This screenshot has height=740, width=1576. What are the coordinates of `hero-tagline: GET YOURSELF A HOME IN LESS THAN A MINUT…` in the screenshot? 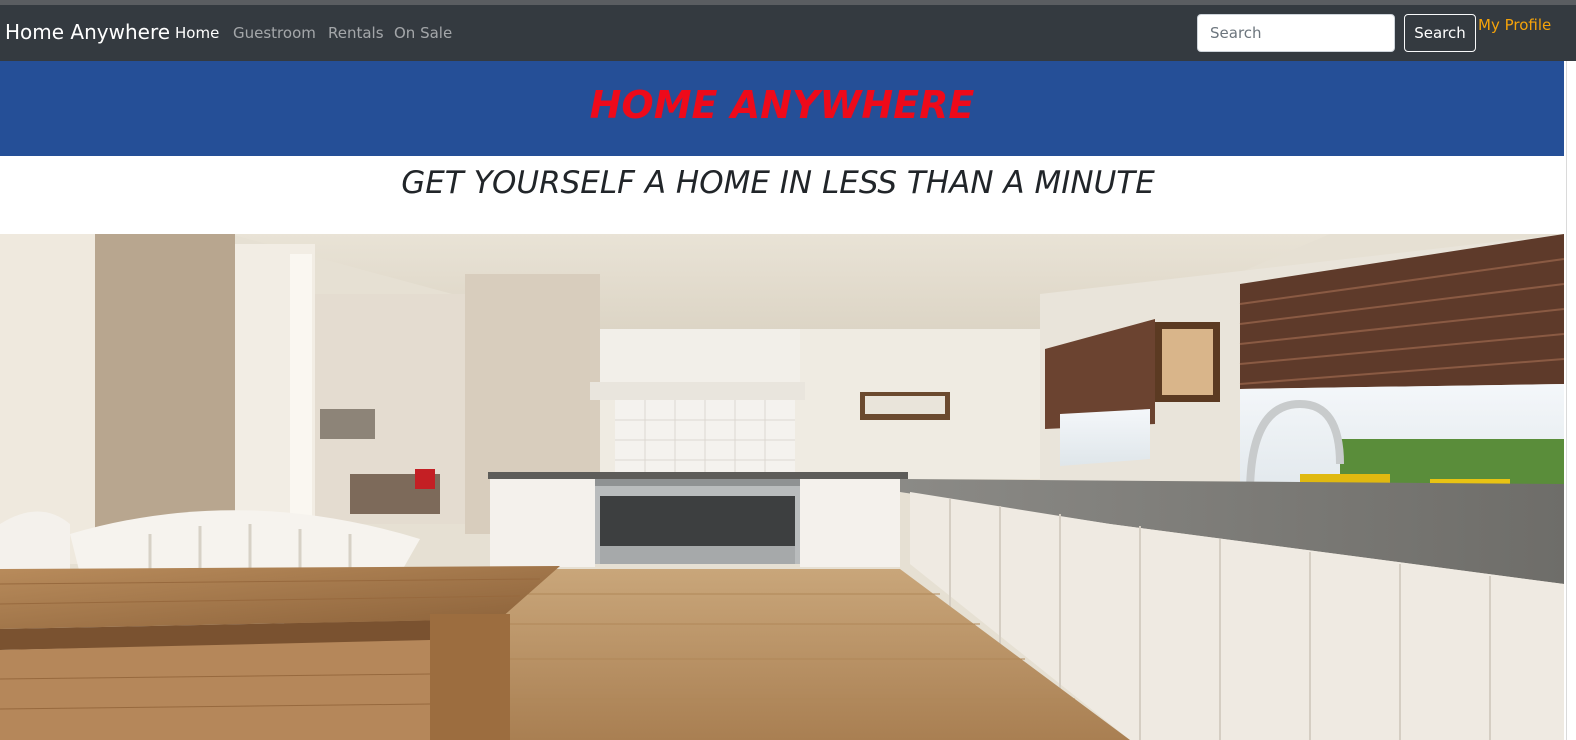 It's located at (778, 183).